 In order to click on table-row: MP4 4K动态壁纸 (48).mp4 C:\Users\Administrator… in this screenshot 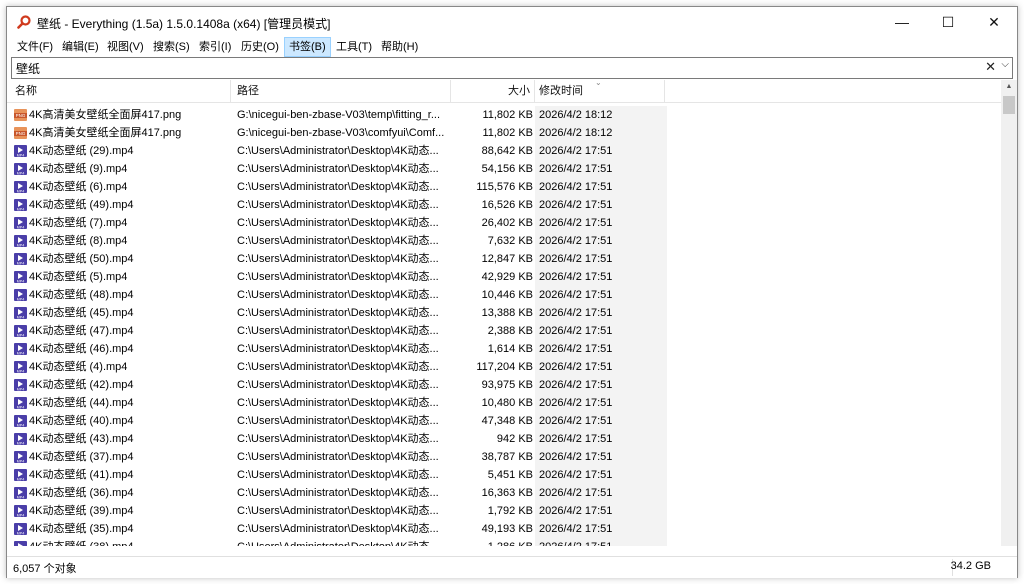, I will do `click(504, 295)`.